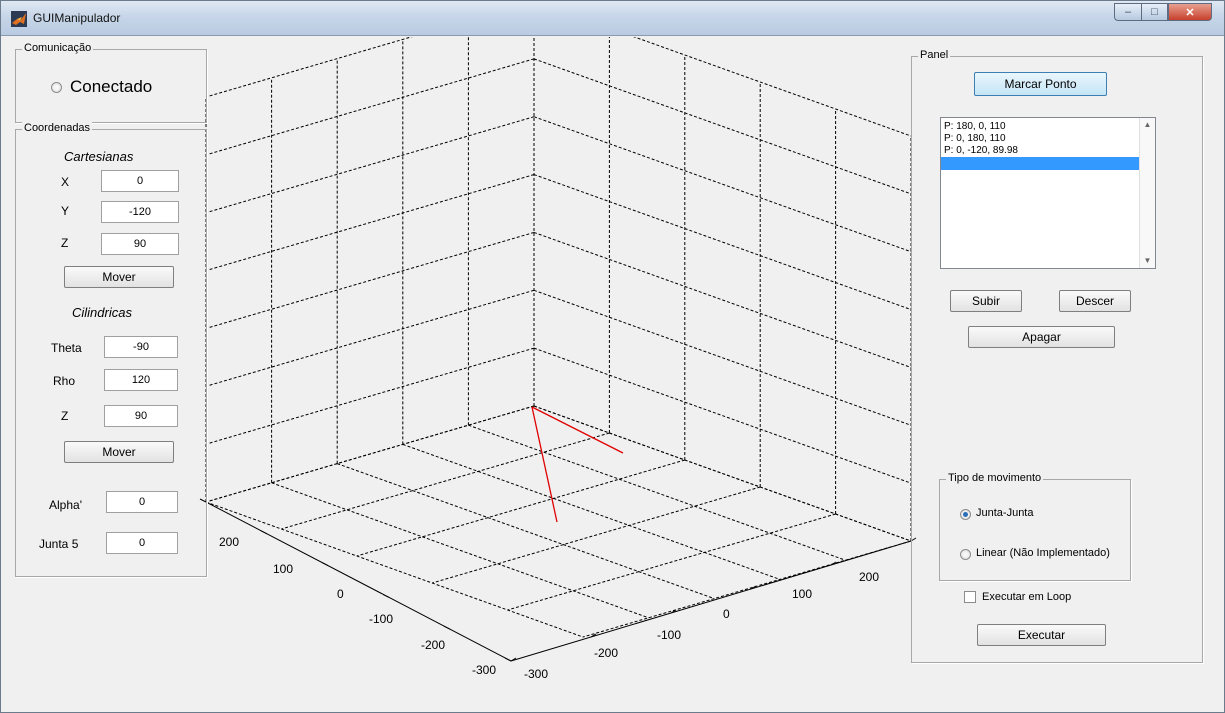 This screenshot has width=1225, height=713. Describe the element at coordinates (1040, 84) in the screenshot. I see `marcar-ponto-button: Marcar Ponto` at that location.